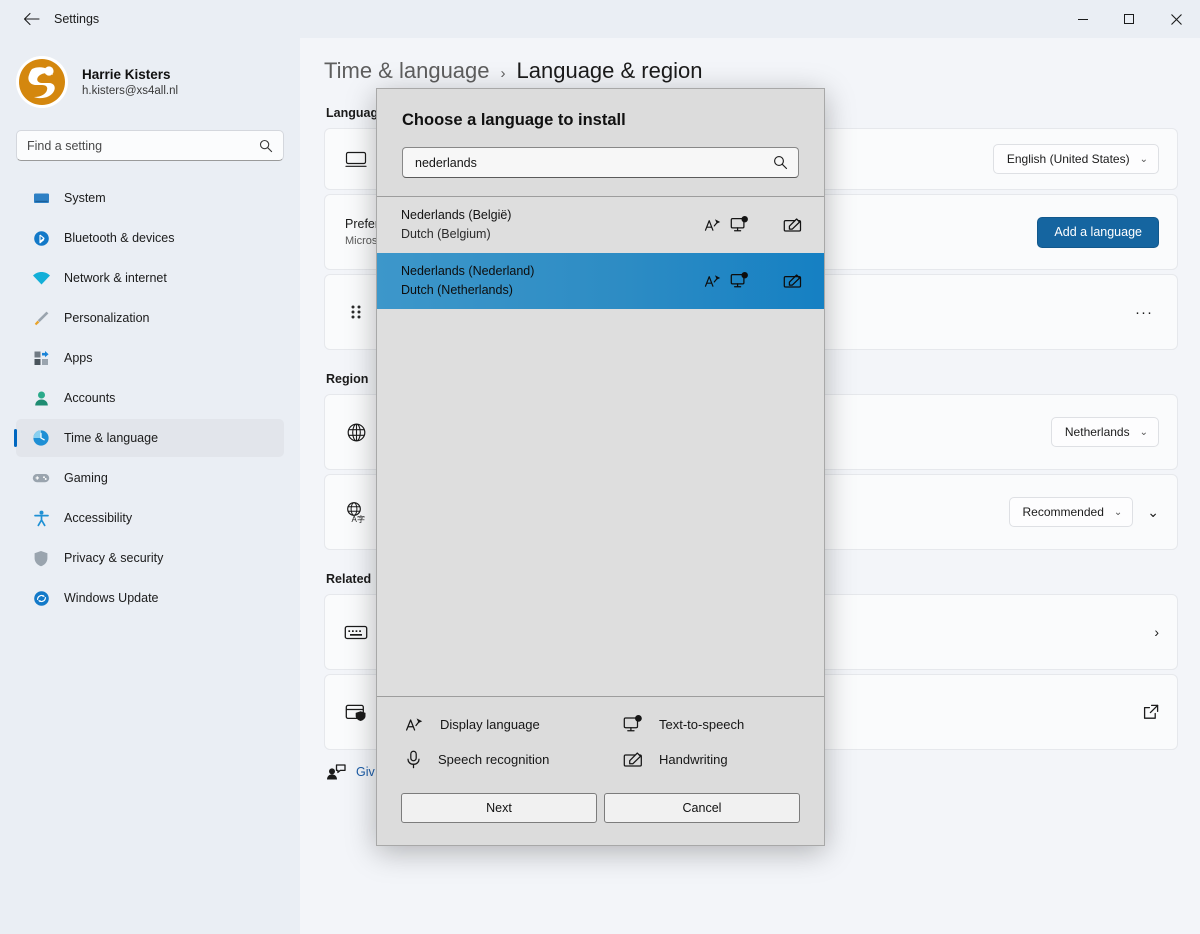 Image resolution: width=1200 pixels, height=934 pixels. What do you see at coordinates (41, 398) in the screenshot?
I see `person-icon` at bounding box center [41, 398].